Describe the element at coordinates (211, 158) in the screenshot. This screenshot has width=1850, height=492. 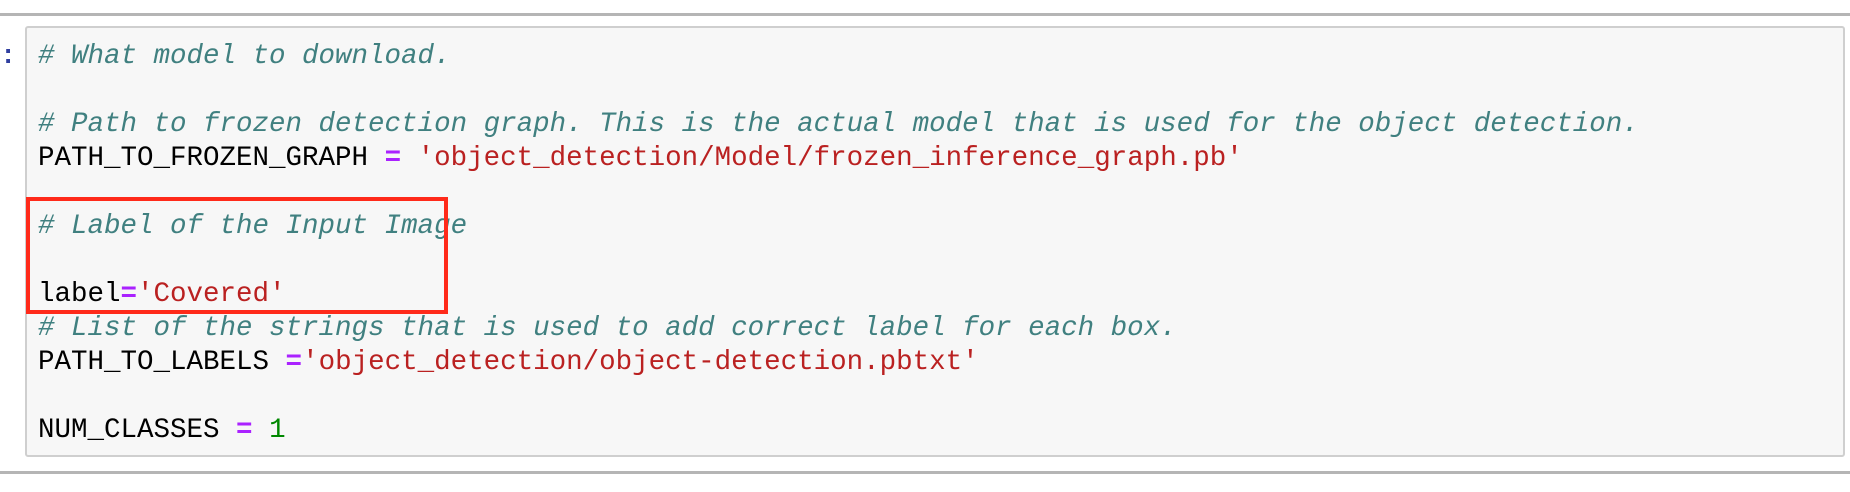
I see `variable: PATH_TO_FROZEN_GRAPH` at that location.